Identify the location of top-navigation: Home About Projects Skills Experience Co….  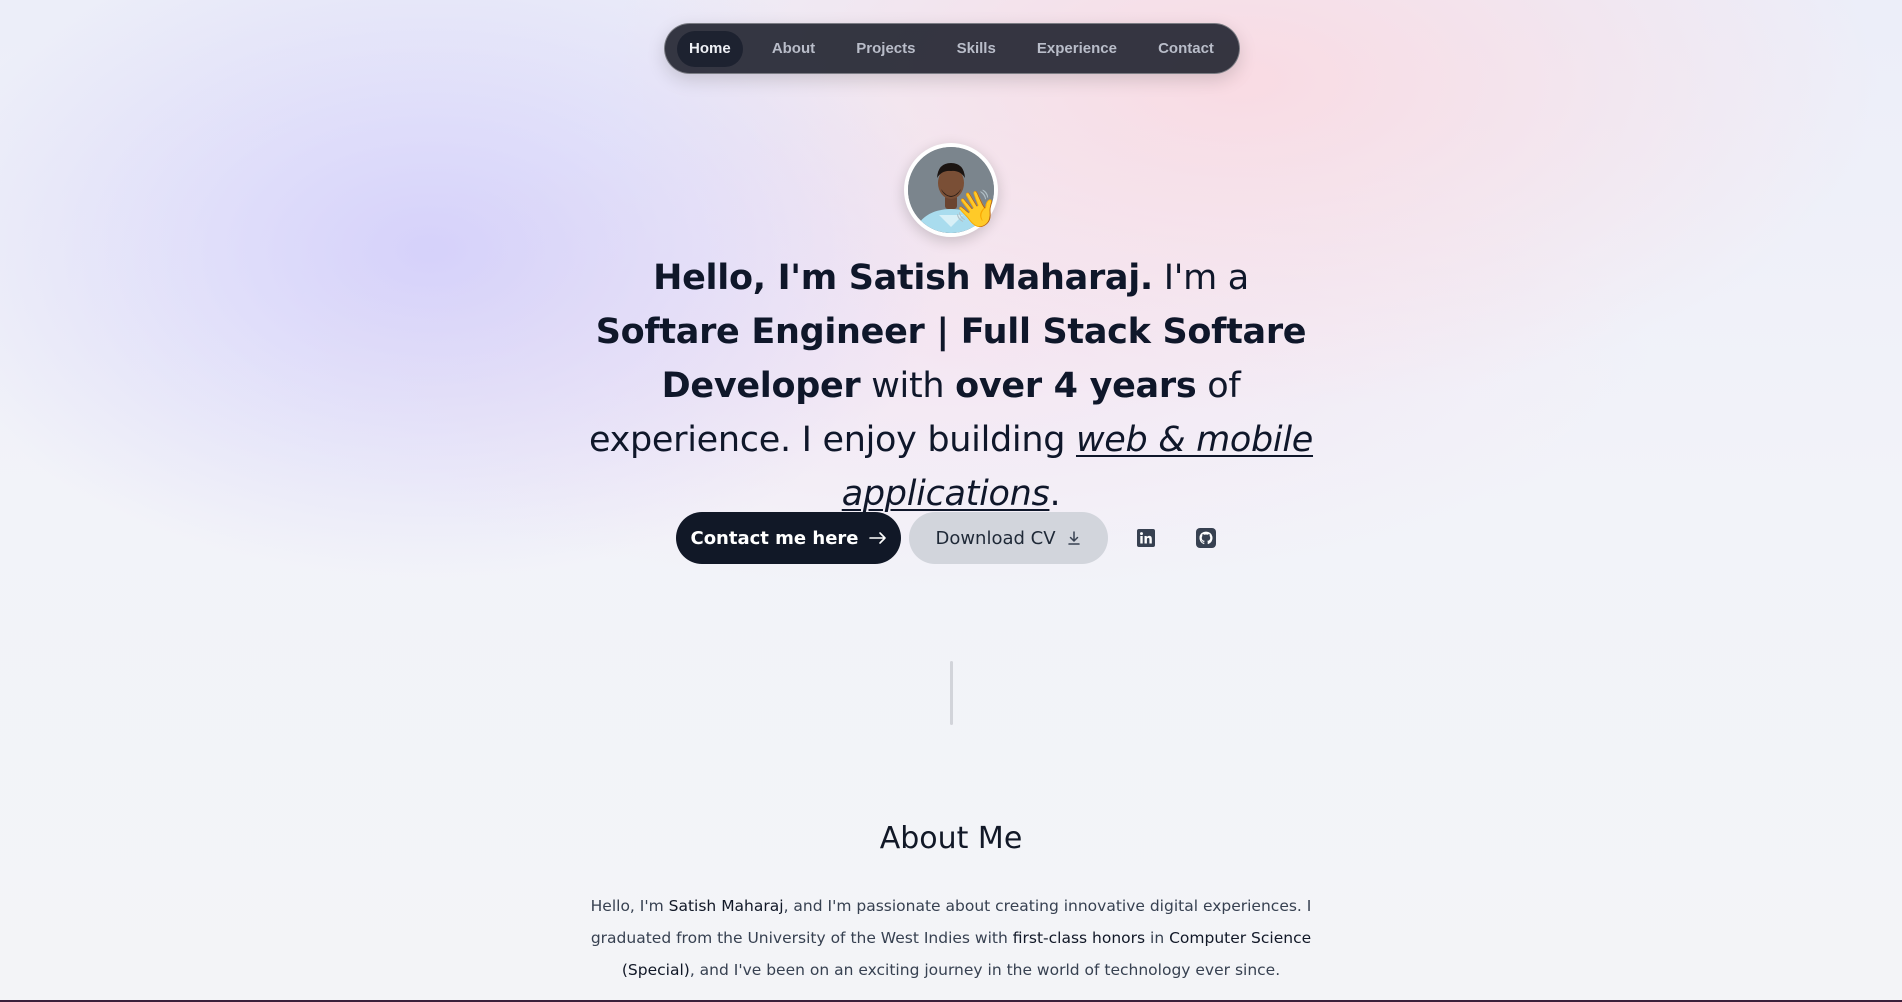
(952, 48).